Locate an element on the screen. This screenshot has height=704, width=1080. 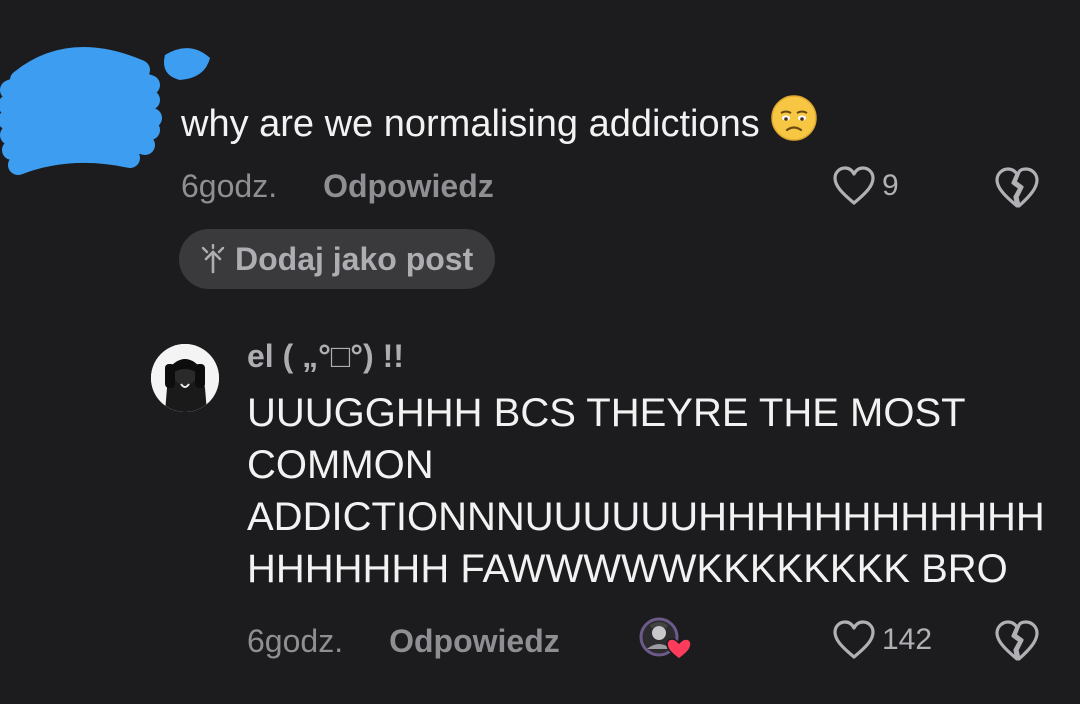
reply-like-count: 142 is located at coordinates (907, 639).